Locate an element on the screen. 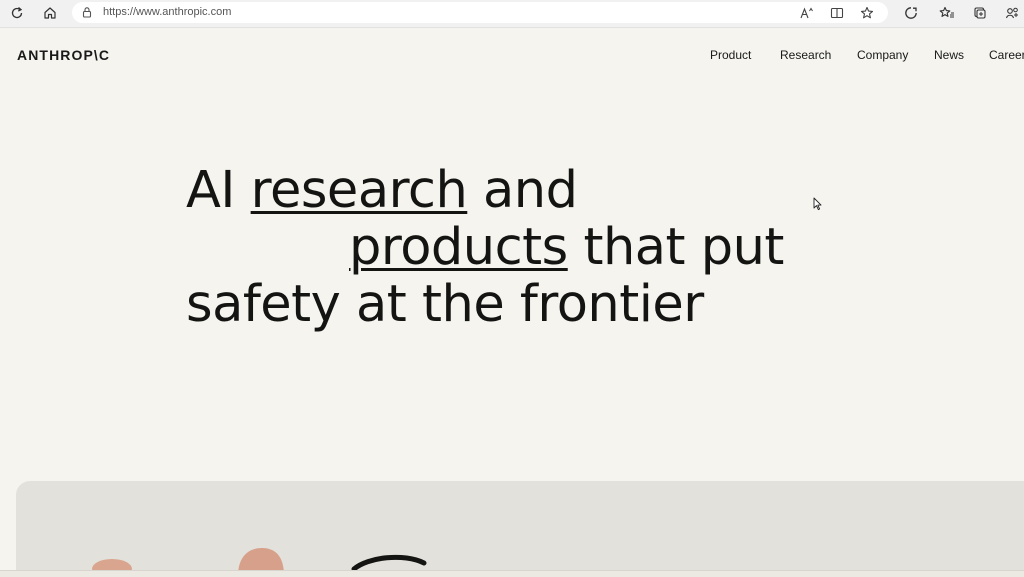  hero-line-2: products that put is located at coordinates (546, 247).